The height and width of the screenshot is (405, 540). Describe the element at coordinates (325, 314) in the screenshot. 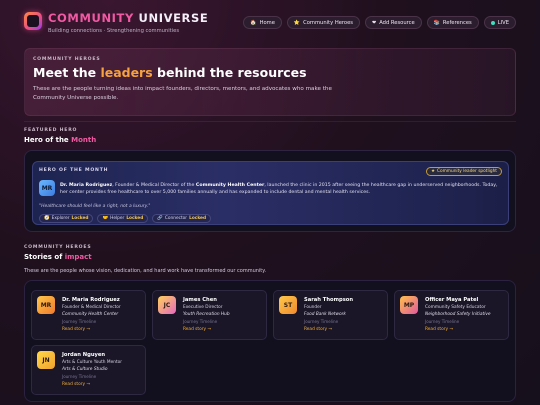

I see `hero-org: Food Bank Network` at that location.